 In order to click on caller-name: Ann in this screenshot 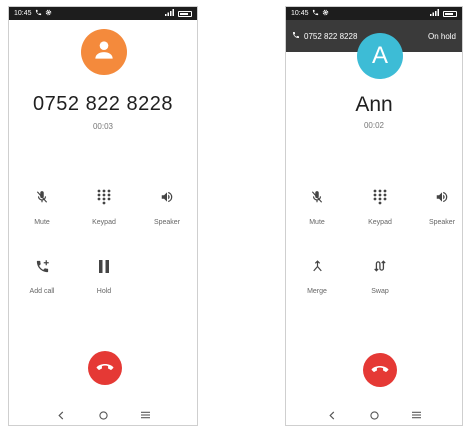, I will do `click(374, 104)`.